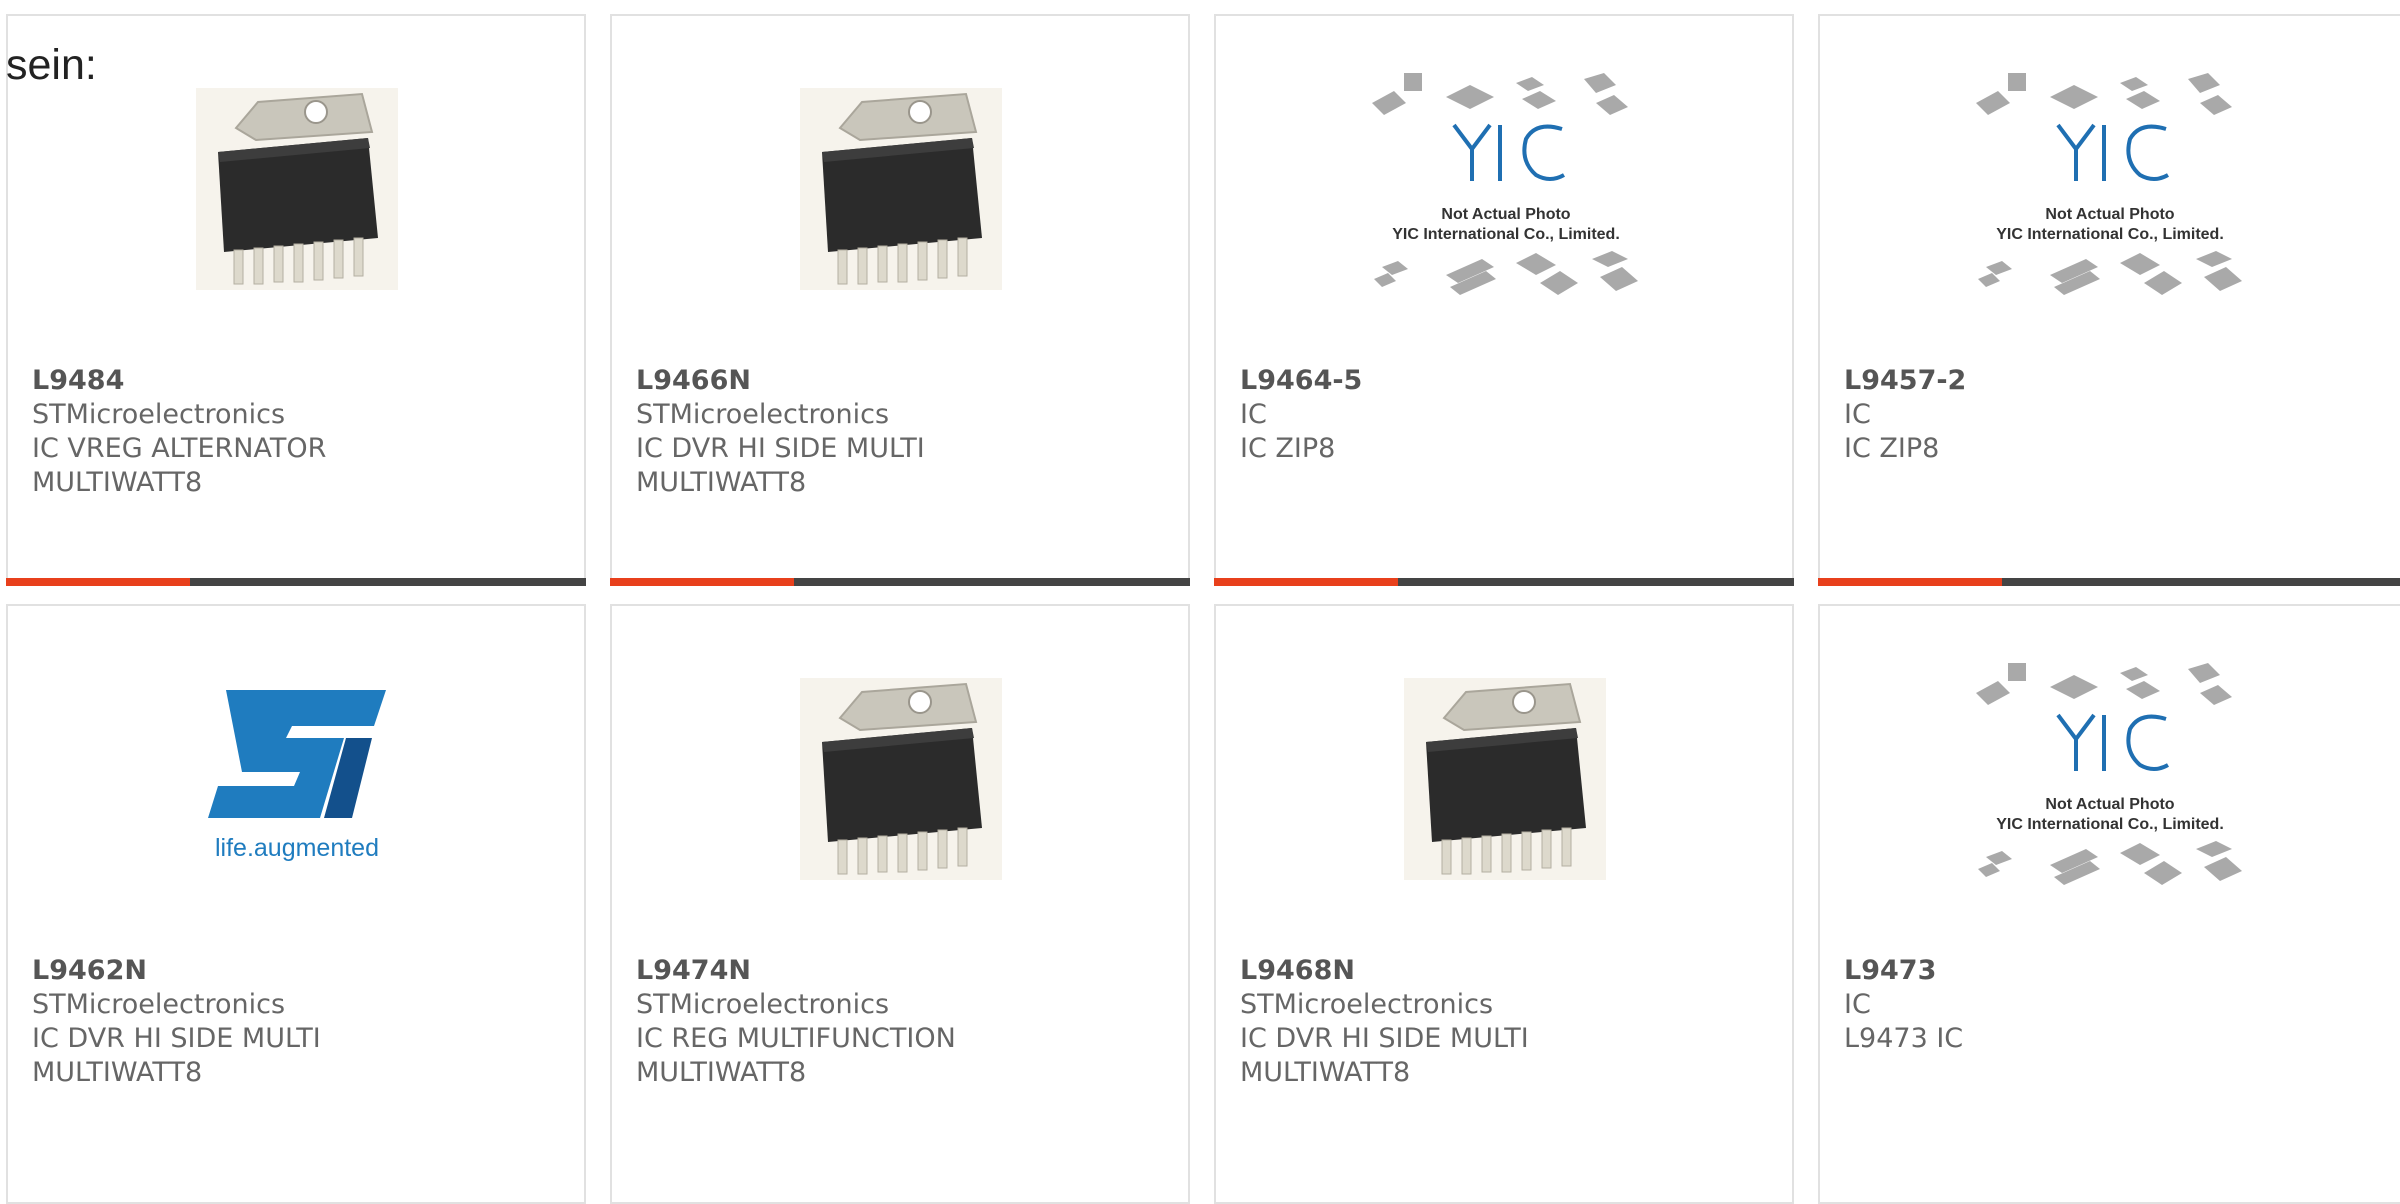 Image resolution: width=2400 pixels, height=1204 pixels. I want to click on part-number-link: L9468N, so click(1505, 971).